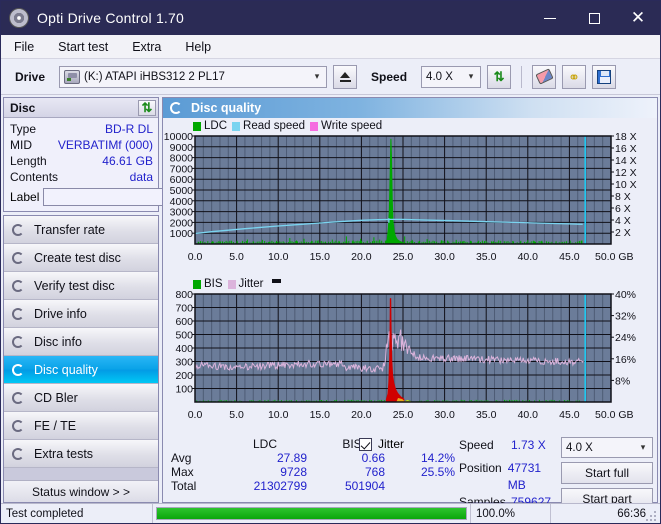 The image size is (661, 524). I want to click on svg-text: 10.0, so click(278, 415).